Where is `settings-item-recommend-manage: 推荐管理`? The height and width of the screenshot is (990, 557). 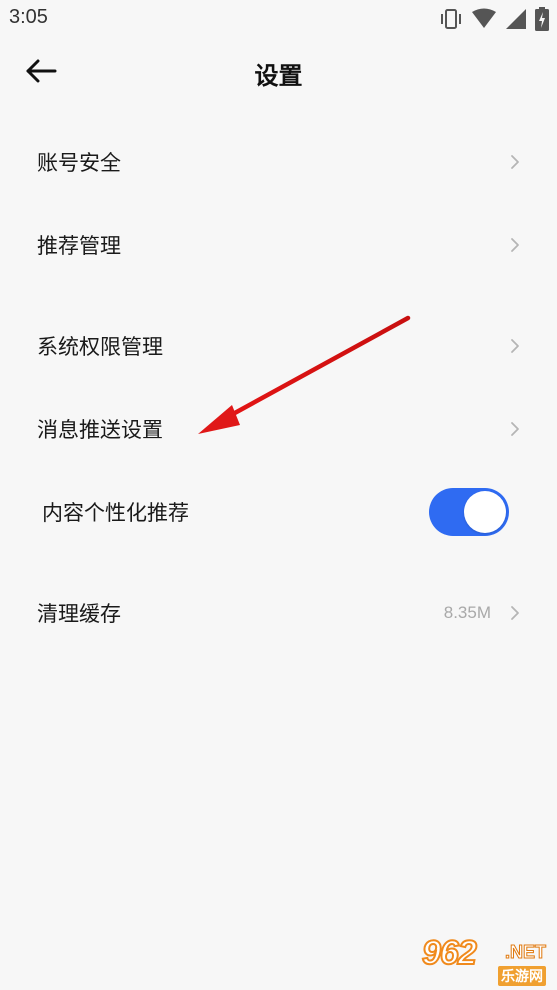 settings-item-recommend-manage: 推荐管理 is located at coordinates (278, 245).